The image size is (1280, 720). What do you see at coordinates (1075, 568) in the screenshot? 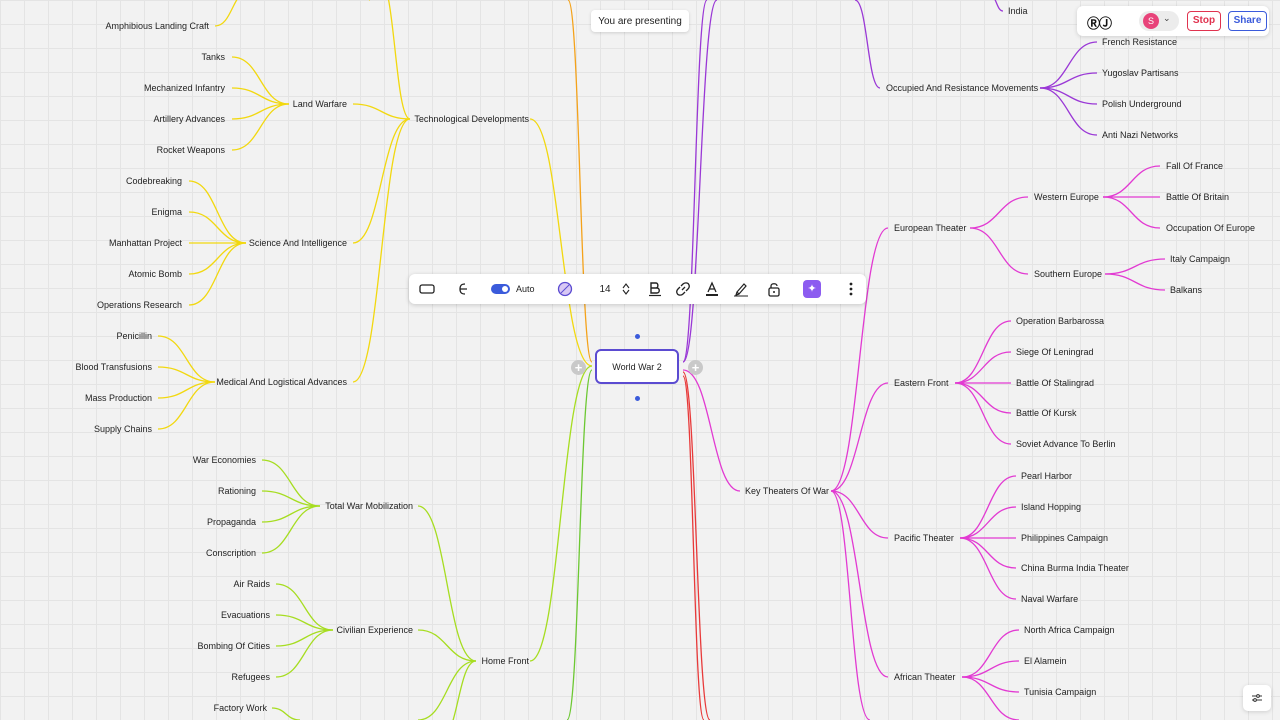
I see `node-cbi: China Burma India Theater` at bounding box center [1075, 568].